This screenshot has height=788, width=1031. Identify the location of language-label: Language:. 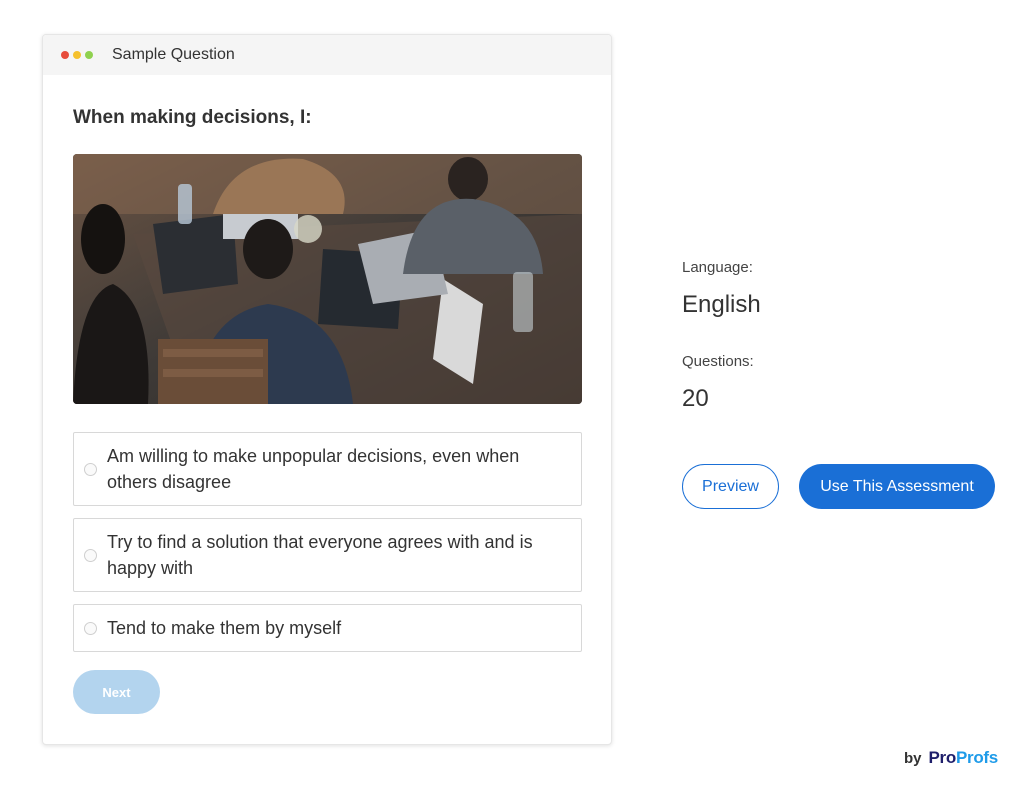
(717, 267).